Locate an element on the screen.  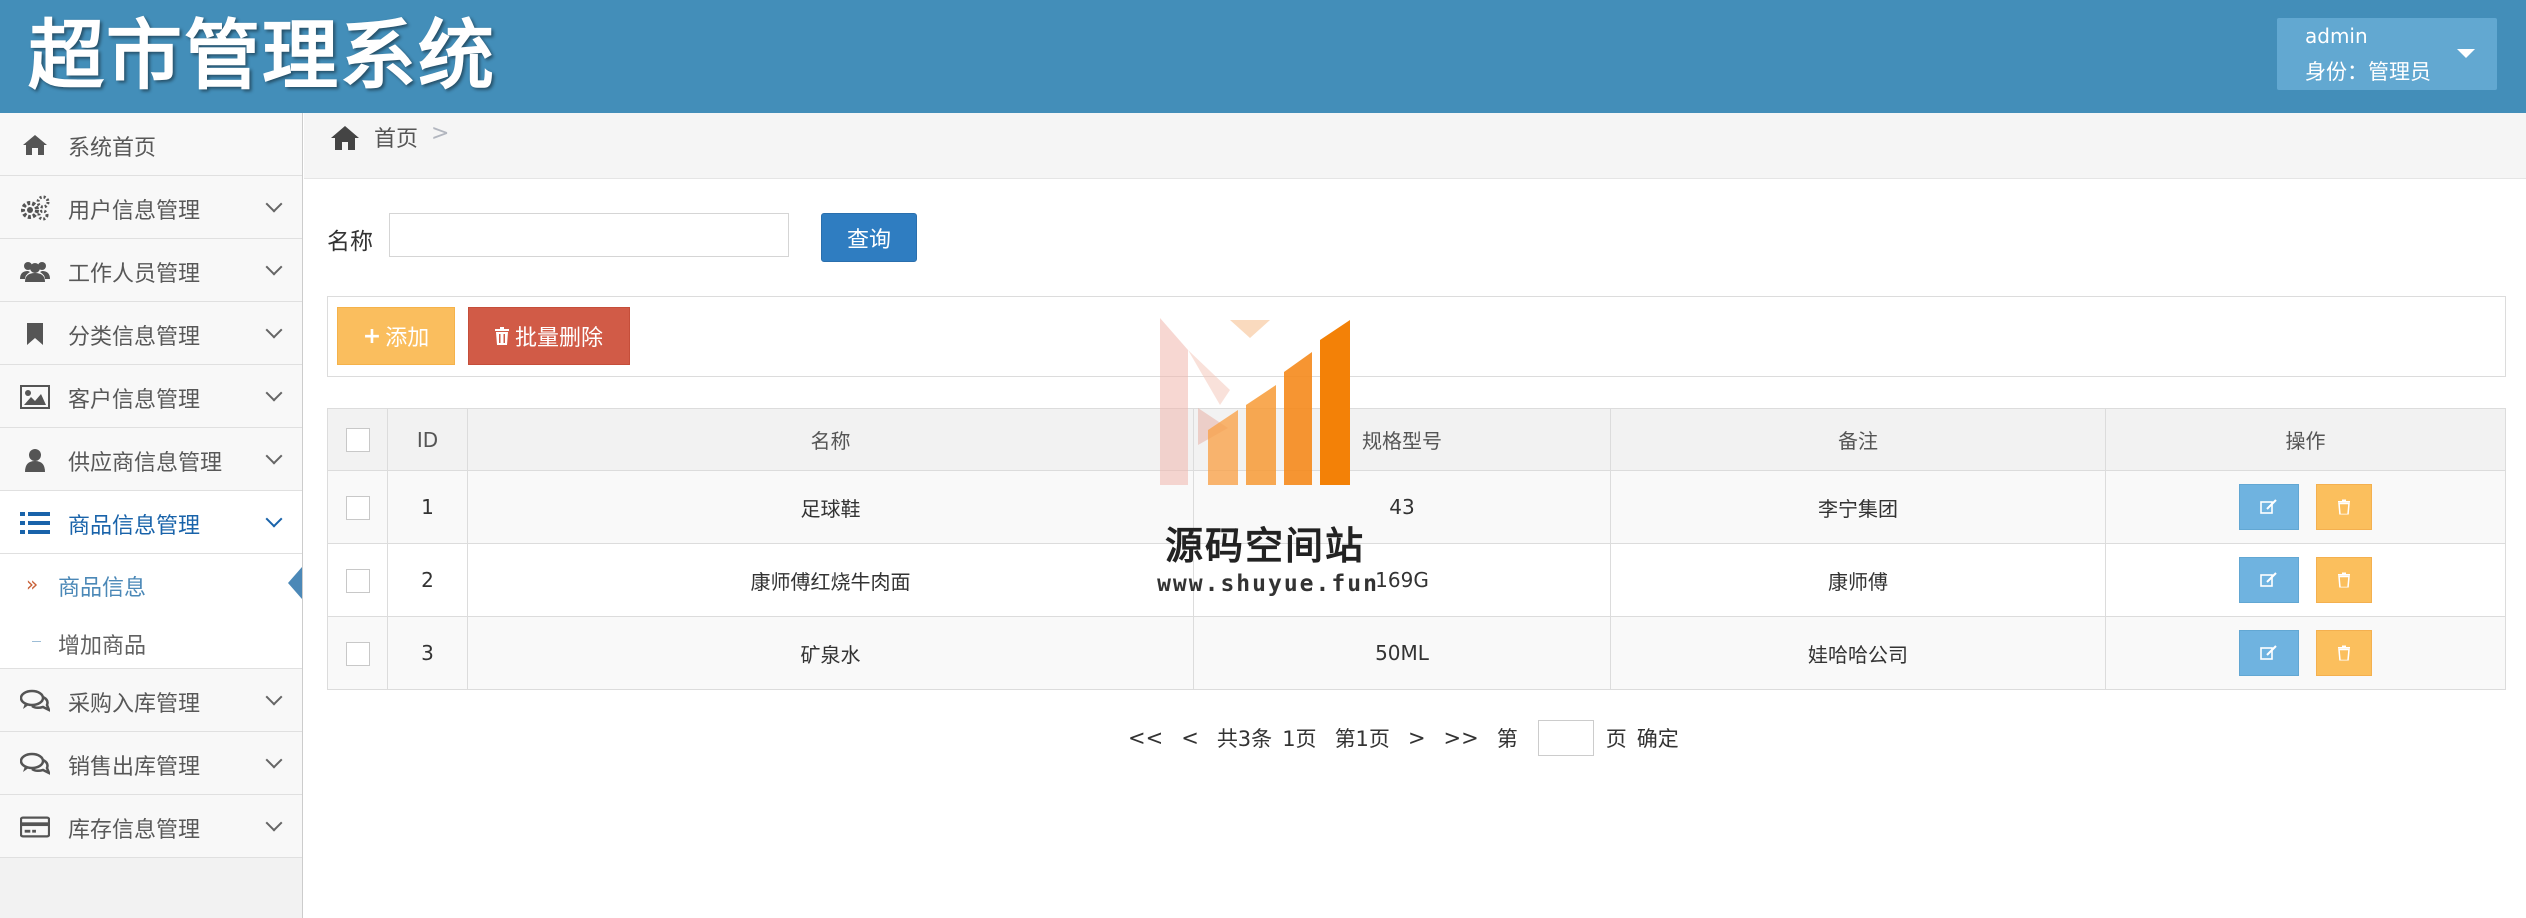
sidebar-item-category: 分类信息管理 is located at coordinates (151, 333).